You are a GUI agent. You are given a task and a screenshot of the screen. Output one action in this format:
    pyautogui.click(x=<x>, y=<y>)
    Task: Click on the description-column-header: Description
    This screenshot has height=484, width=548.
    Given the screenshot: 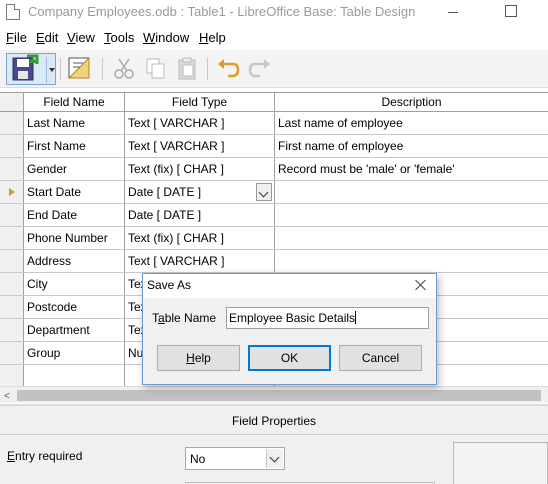 What is the action you would take?
    pyautogui.click(x=411, y=102)
    